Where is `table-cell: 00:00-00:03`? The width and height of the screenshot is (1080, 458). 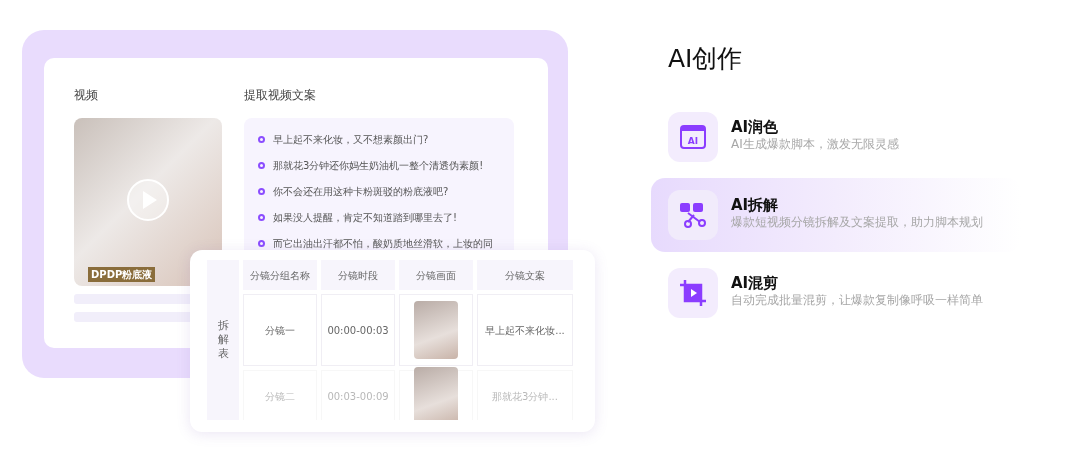
table-cell: 00:00-00:03 is located at coordinates (358, 330).